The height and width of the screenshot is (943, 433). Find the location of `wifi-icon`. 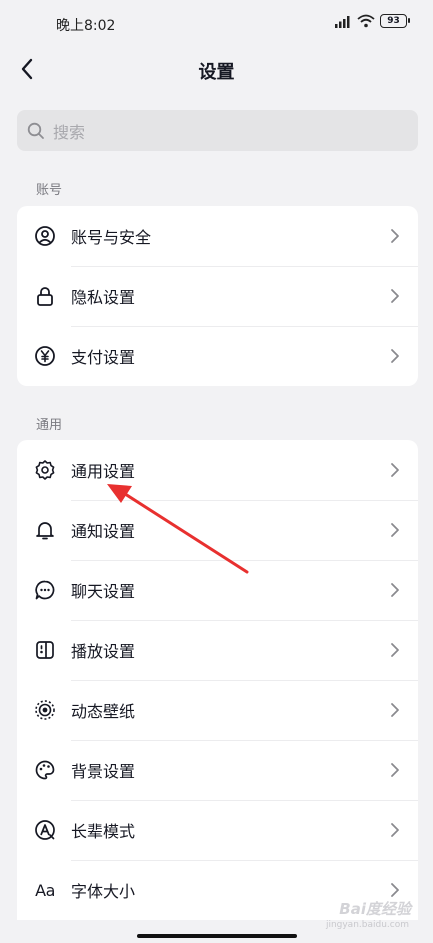

wifi-icon is located at coordinates (366, 21).